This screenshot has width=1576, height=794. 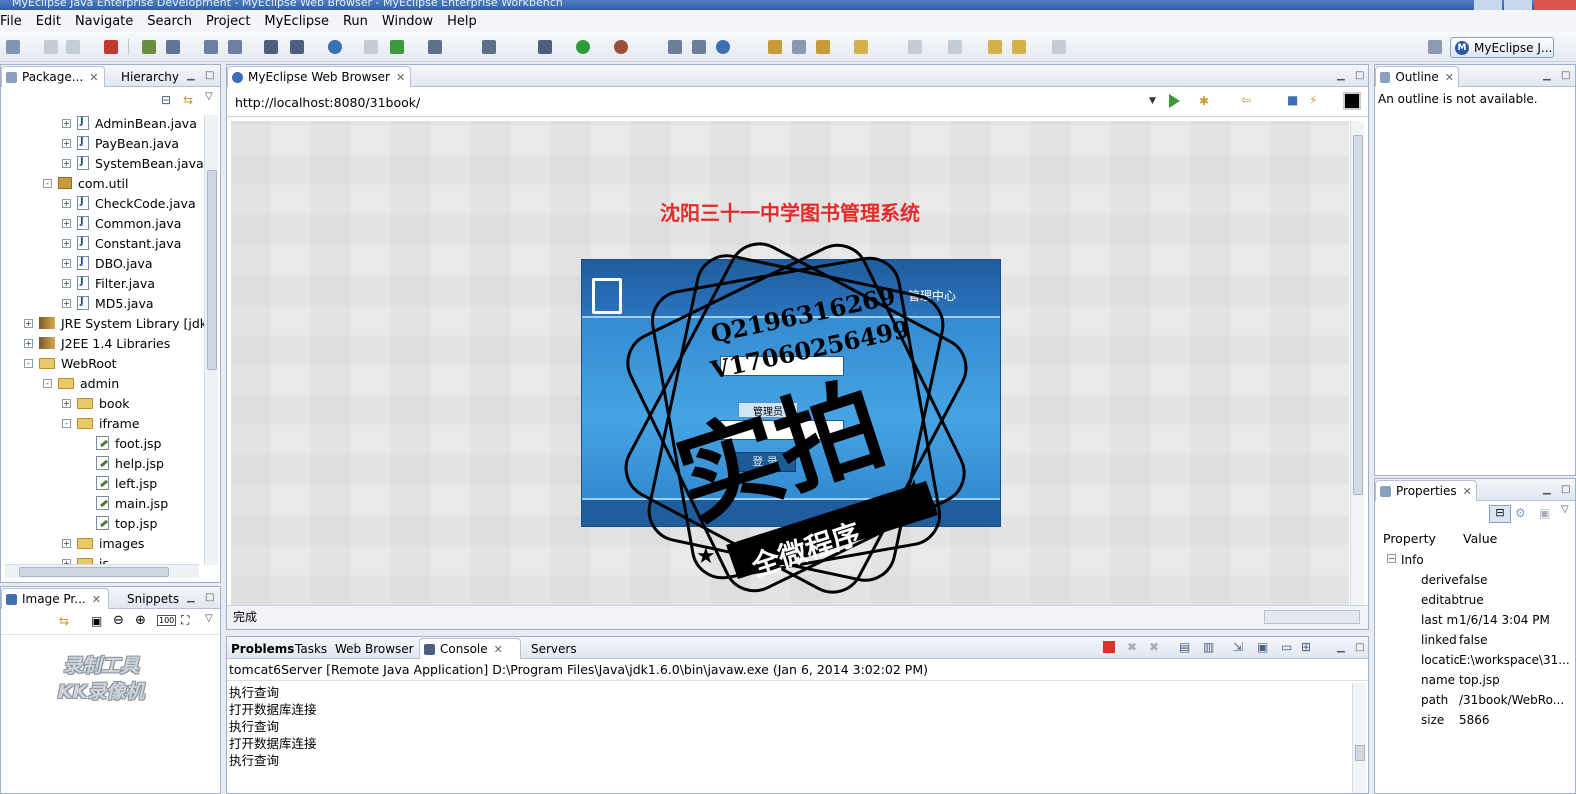 I want to click on minimize-button, so click(x=1488, y=5).